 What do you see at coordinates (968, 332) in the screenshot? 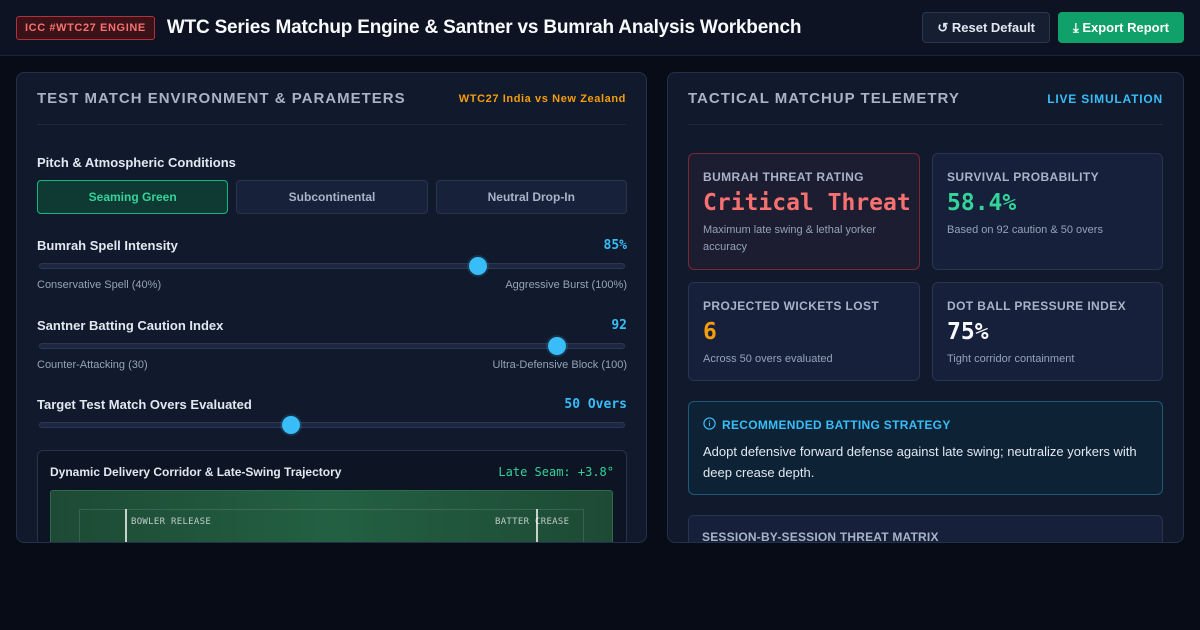
I see `card-value: 75%` at bounding box center [968, 332].